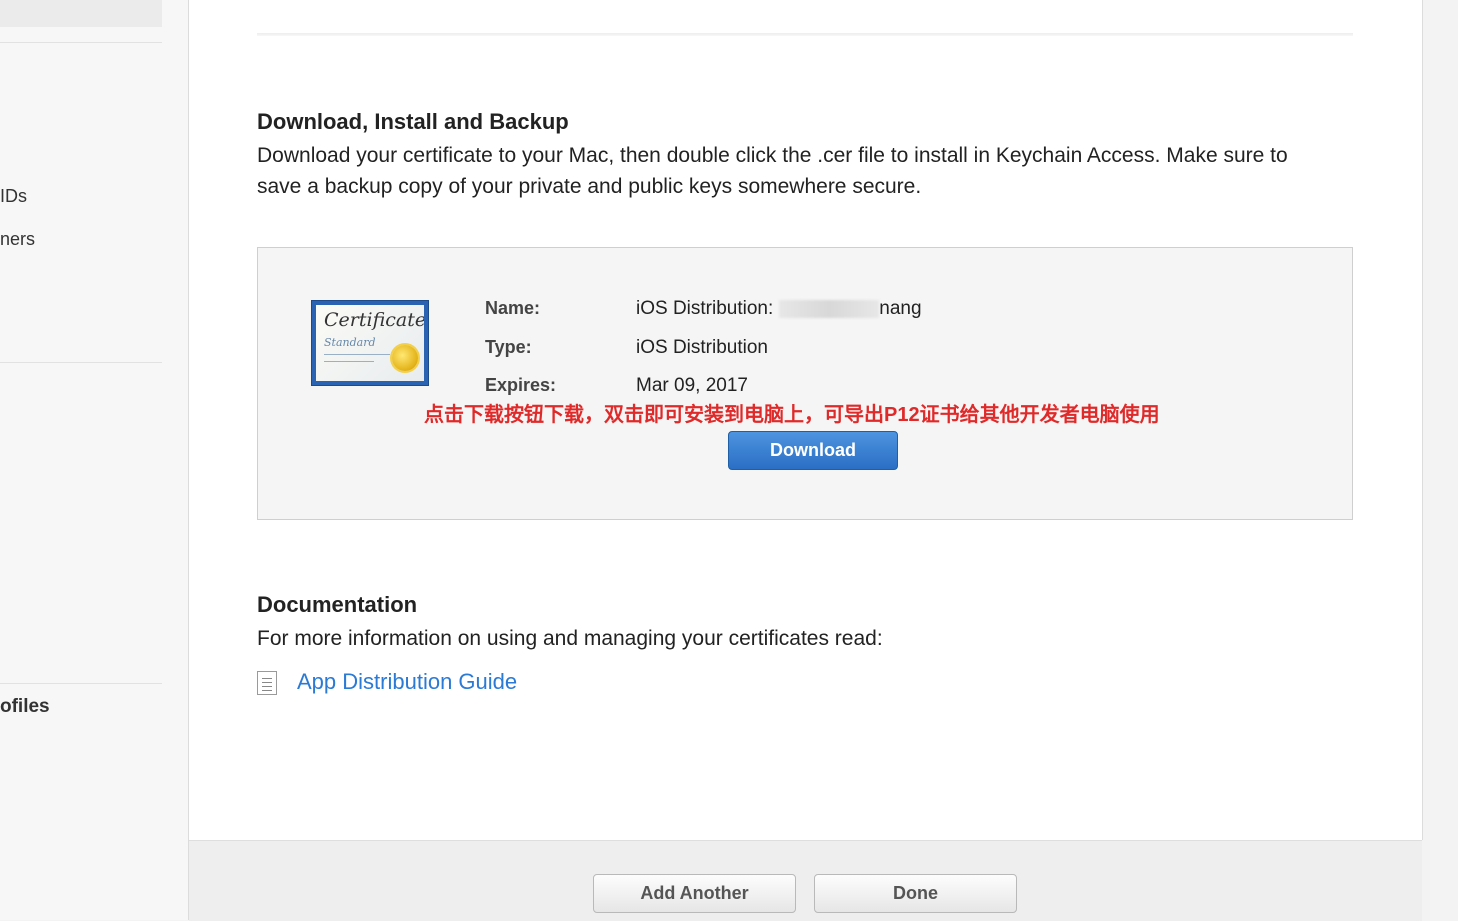 The image size is (1458, 921). What do you see at coordinates (692, 385) in the screenshot?
I see `expires-value: Mar 09, 2017` at bounding box center [692, 385].